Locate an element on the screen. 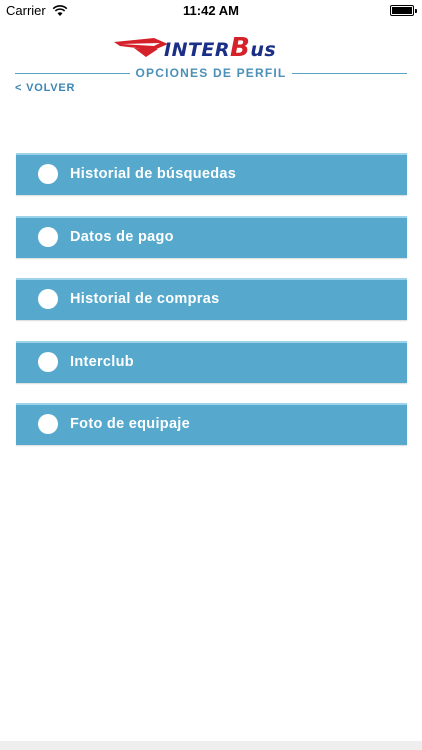 The height and width of the screenshot is (750, 422). interbus-logo: INTERBus is located at coordinates (209, 47).